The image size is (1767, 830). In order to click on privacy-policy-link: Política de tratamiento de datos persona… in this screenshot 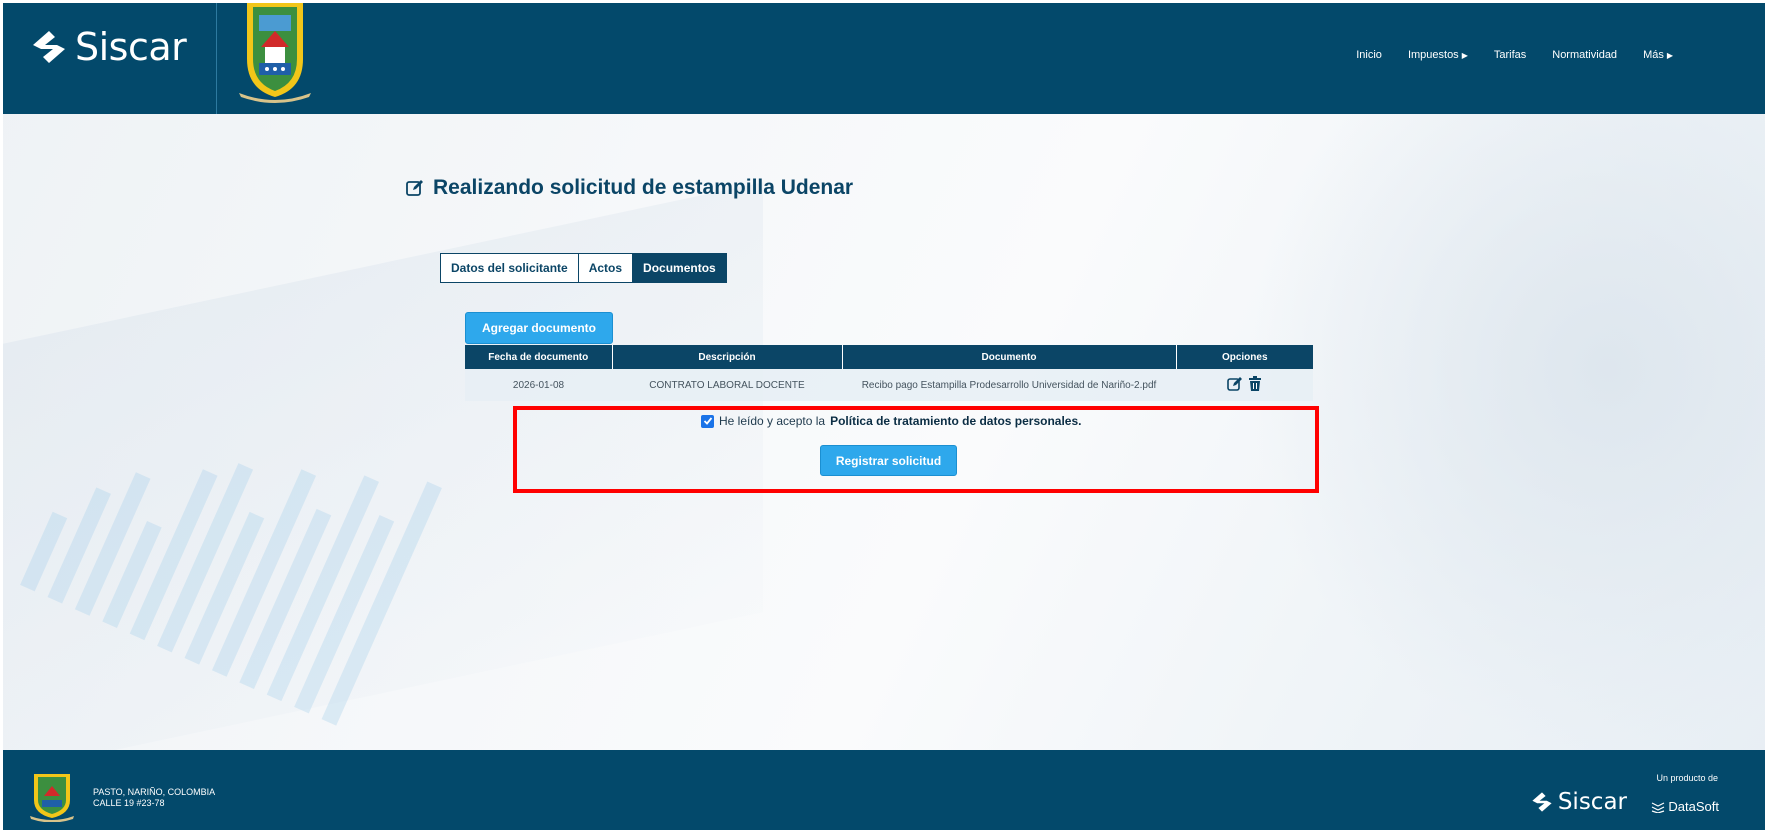, I will do `click(955, 421)`.